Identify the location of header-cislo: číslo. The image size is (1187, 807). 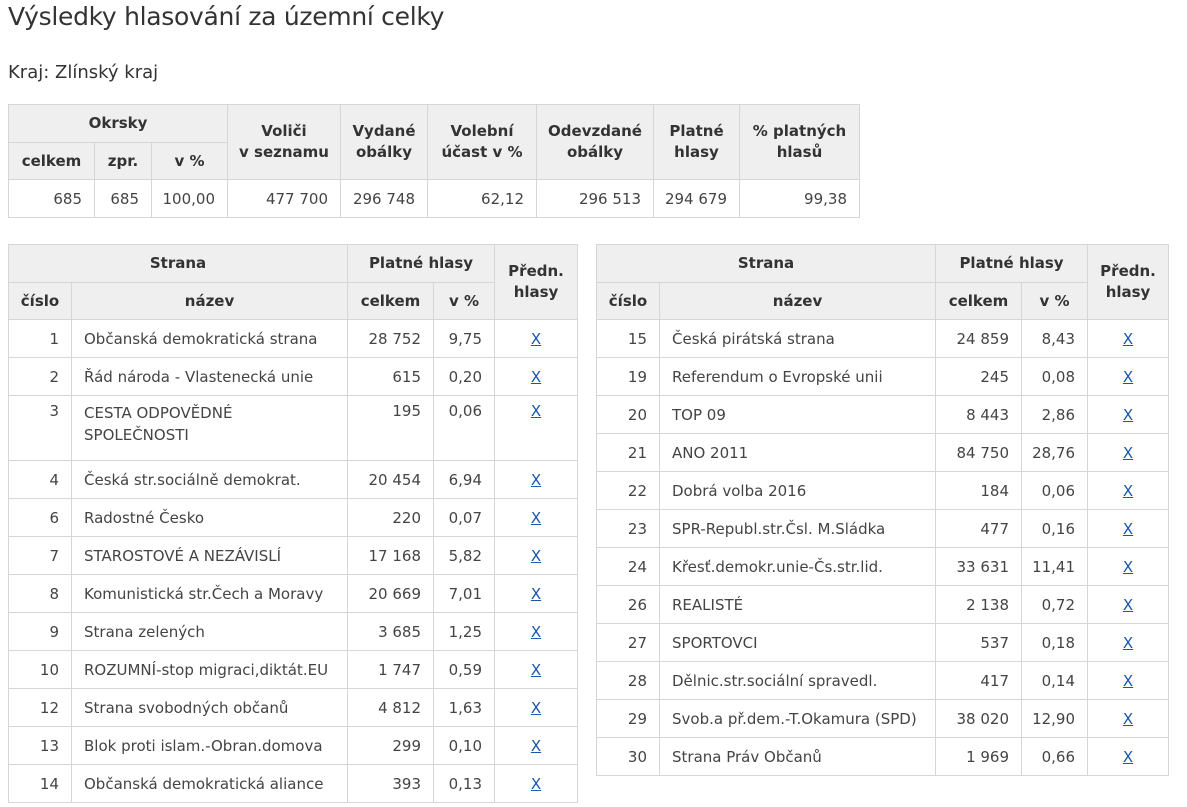
(40, 301).